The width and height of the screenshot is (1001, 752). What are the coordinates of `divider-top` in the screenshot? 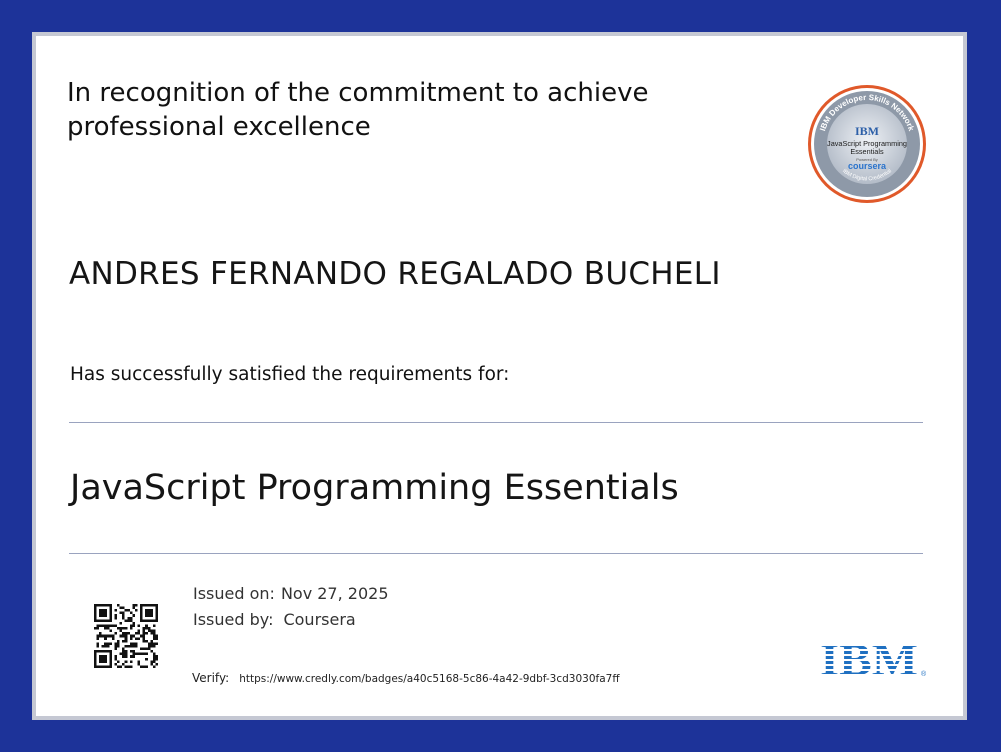 It's located at (496, 422).